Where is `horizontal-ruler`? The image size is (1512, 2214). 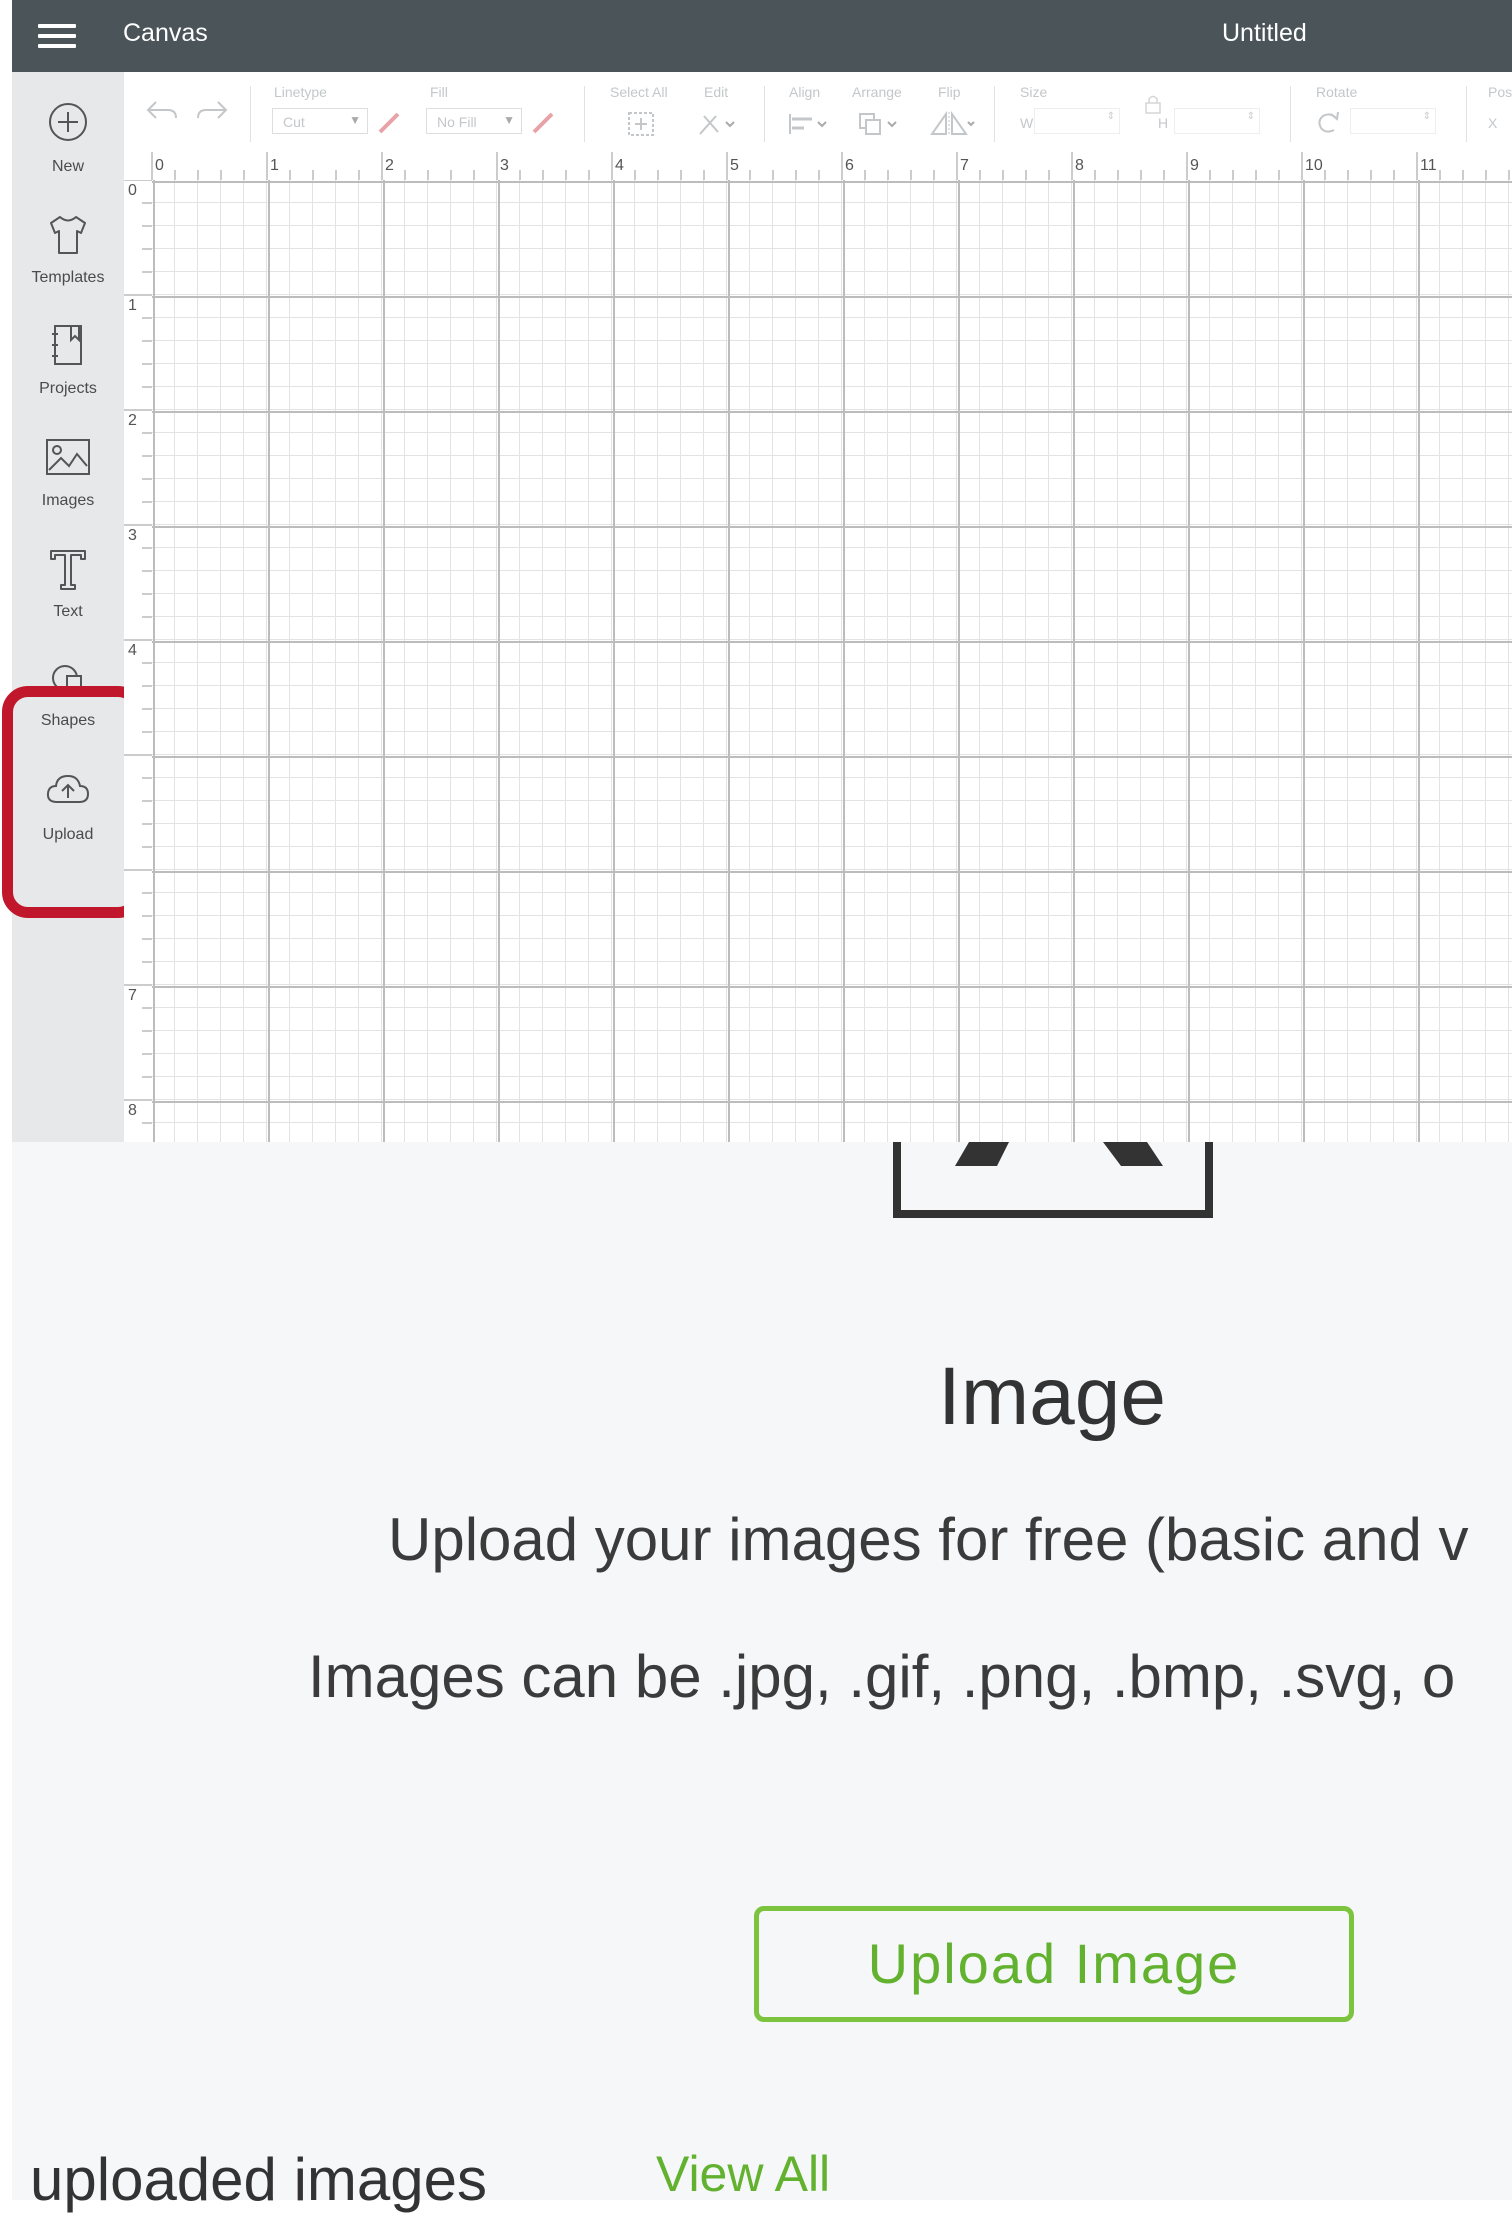 horizontal-ruler is located at coordinates (818, 166).